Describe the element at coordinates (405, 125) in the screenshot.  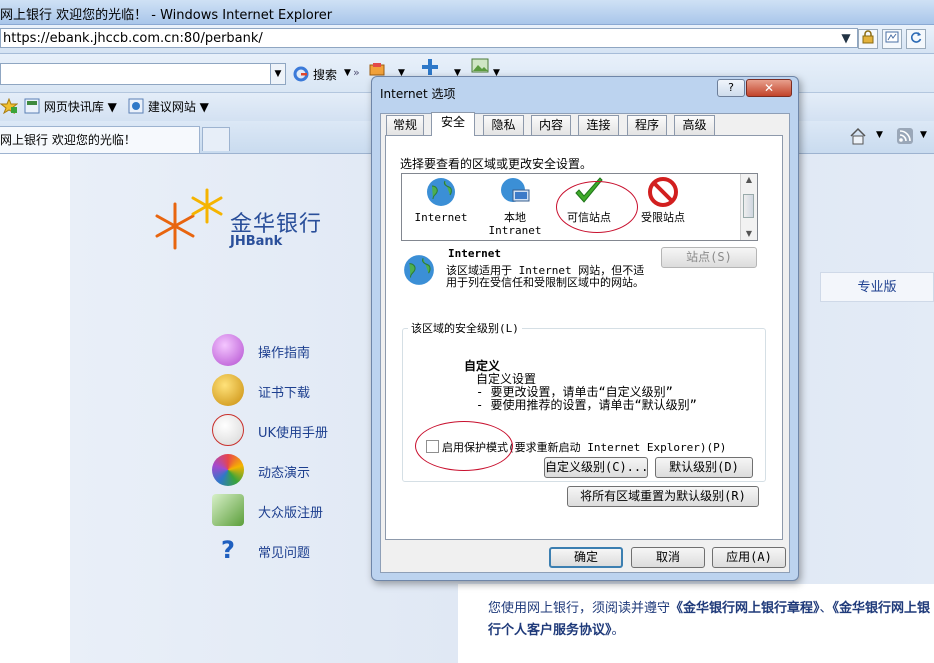
I see `tab-general: 常规` at that location.